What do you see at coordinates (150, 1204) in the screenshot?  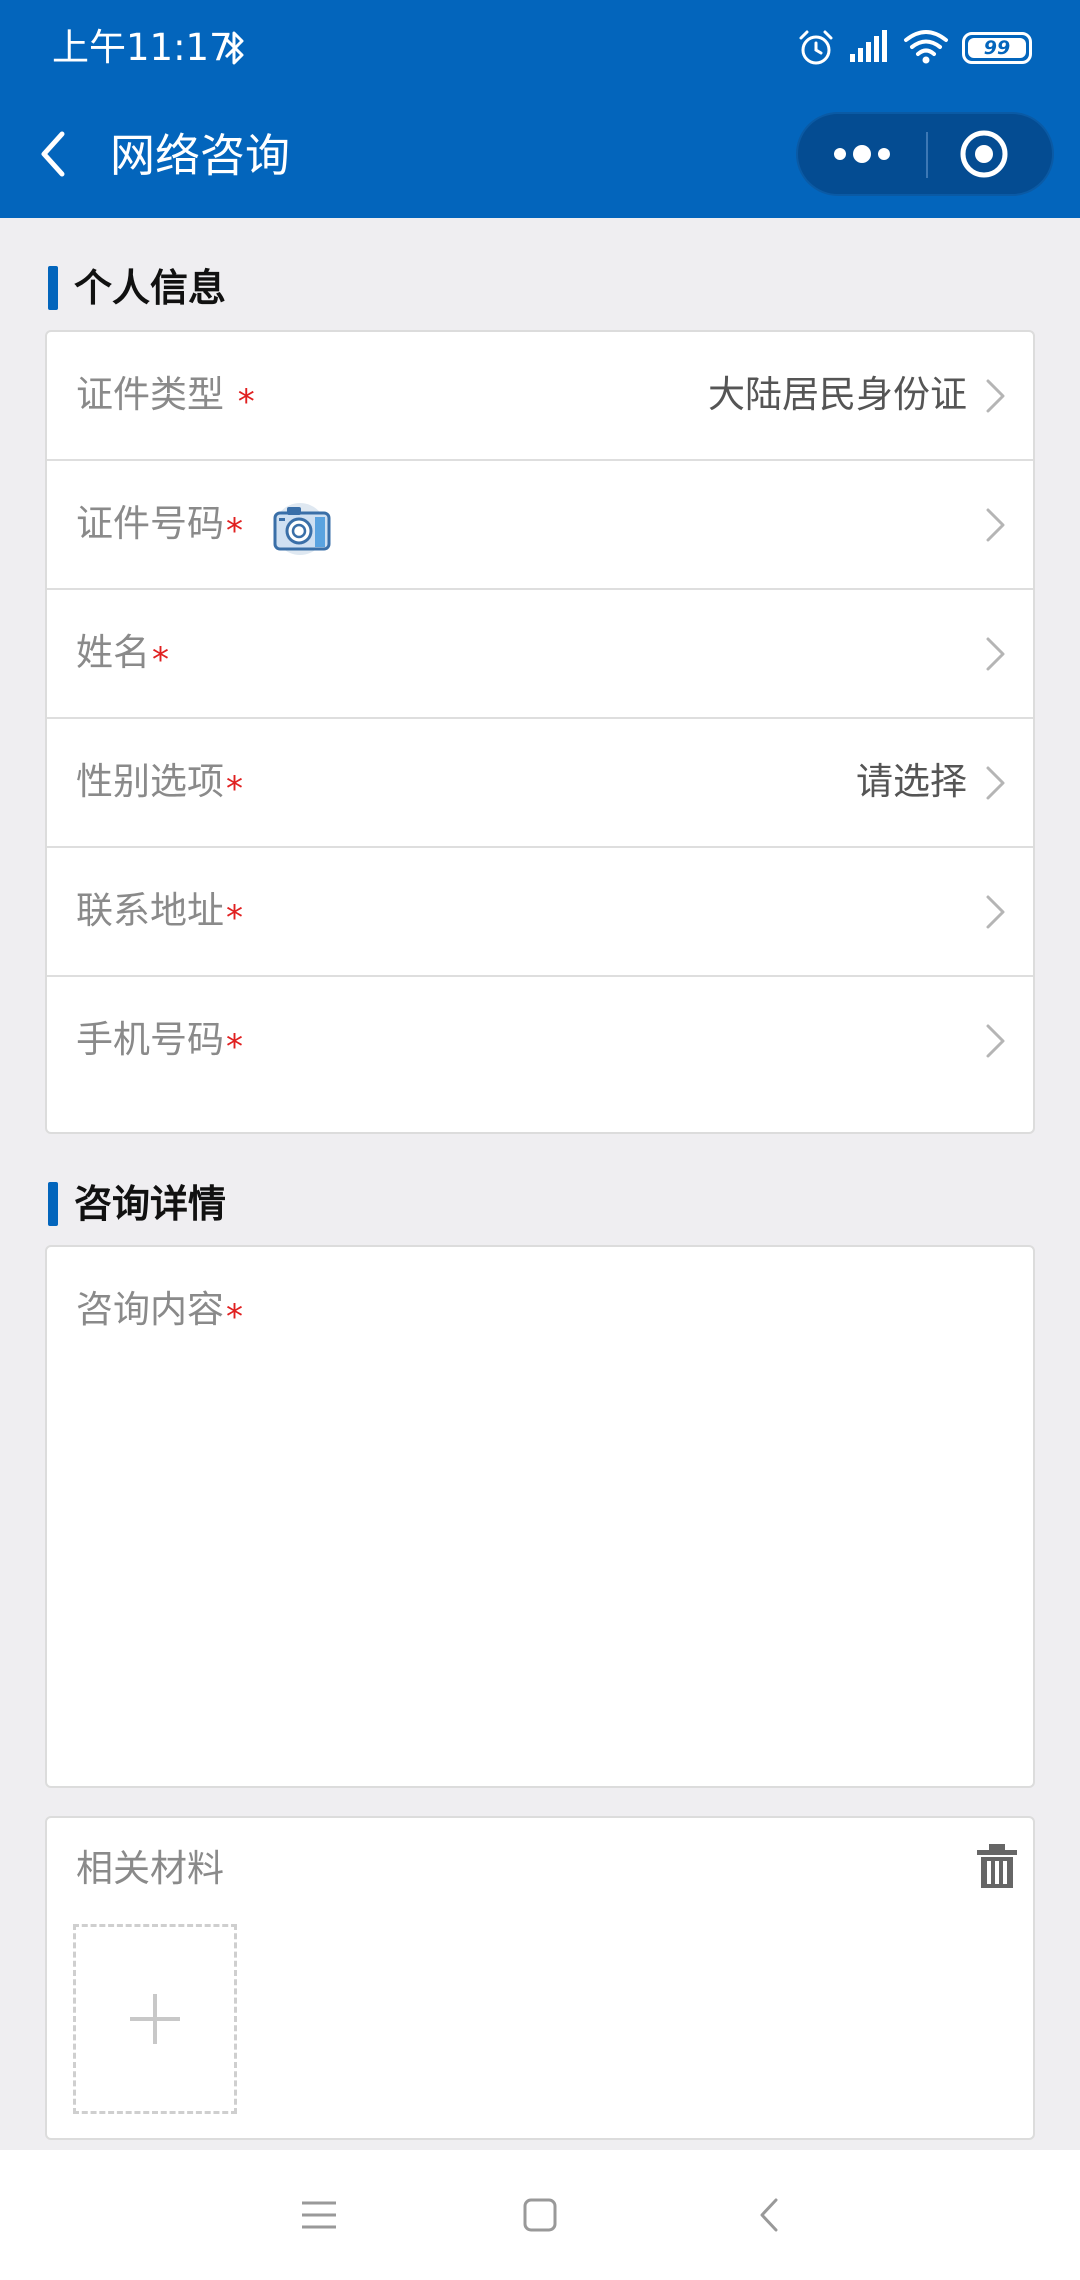 I see `section-title: 咨询详情` at bounding box center [150, 1204].